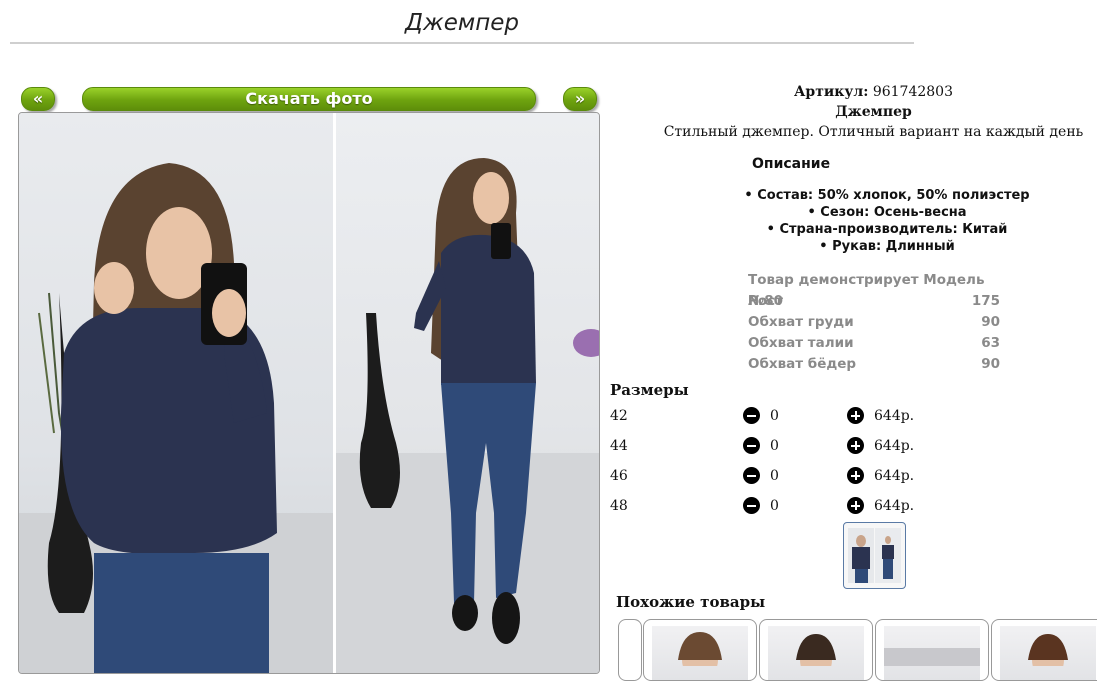 The image size is (1097, 681). I want to click on model-heading: Товар демонстрирует Модель №80, so click(874, 289).